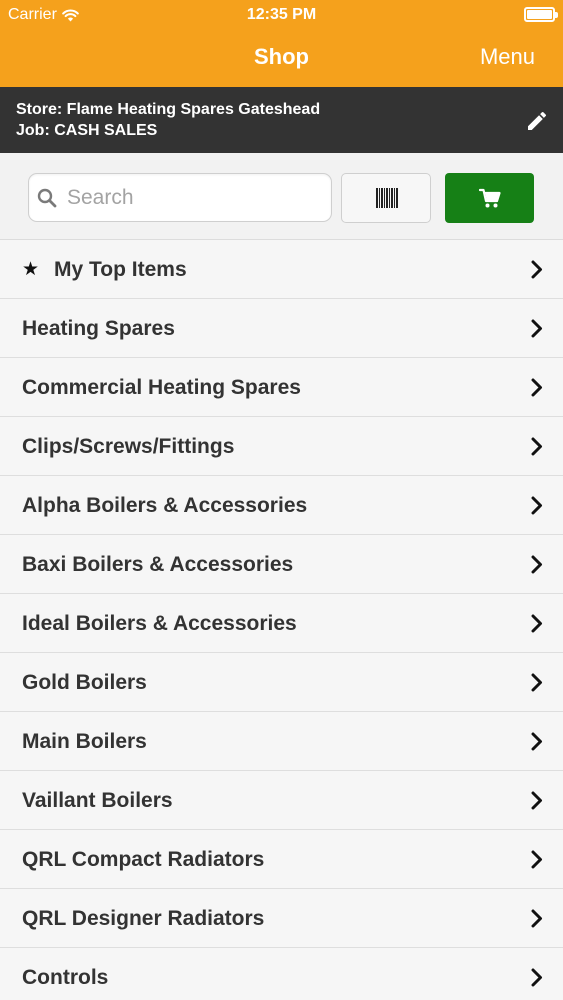 The height and width of the screenshot is (1000, 563). What do you see at coordinates (31, 269) in the screenshot?
I see `star-icon: ★` at bounding box center [31, 269].